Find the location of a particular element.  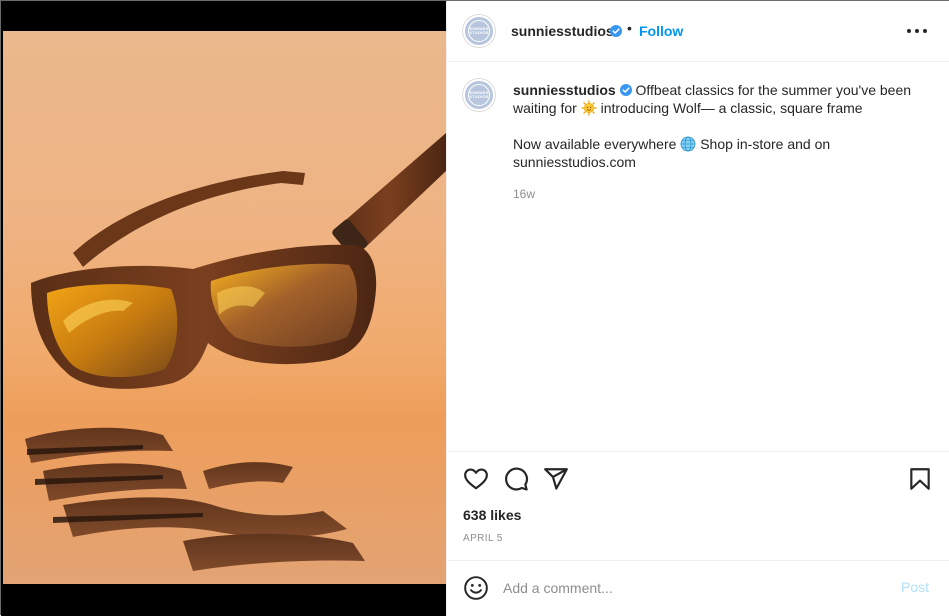

comment-form: Post is located at coordinates (698, 588).